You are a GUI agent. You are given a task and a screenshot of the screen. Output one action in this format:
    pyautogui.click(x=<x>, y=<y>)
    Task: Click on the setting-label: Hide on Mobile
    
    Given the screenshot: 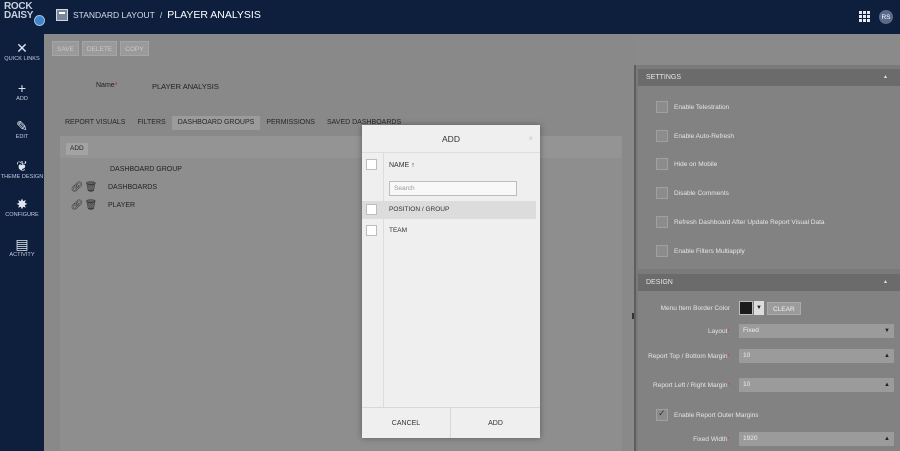 What is the action you would take?
    pyautogui.click(x=696, y=164)
    